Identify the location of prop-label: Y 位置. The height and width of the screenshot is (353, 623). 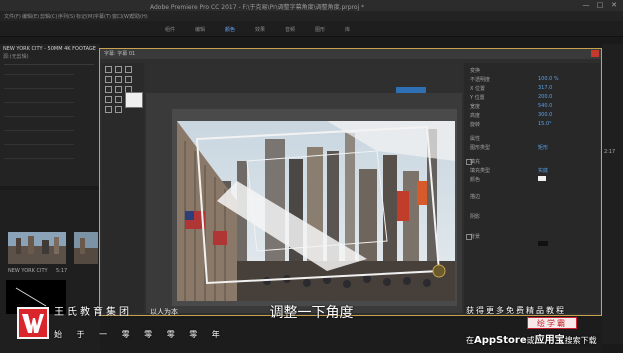
(477, 98).